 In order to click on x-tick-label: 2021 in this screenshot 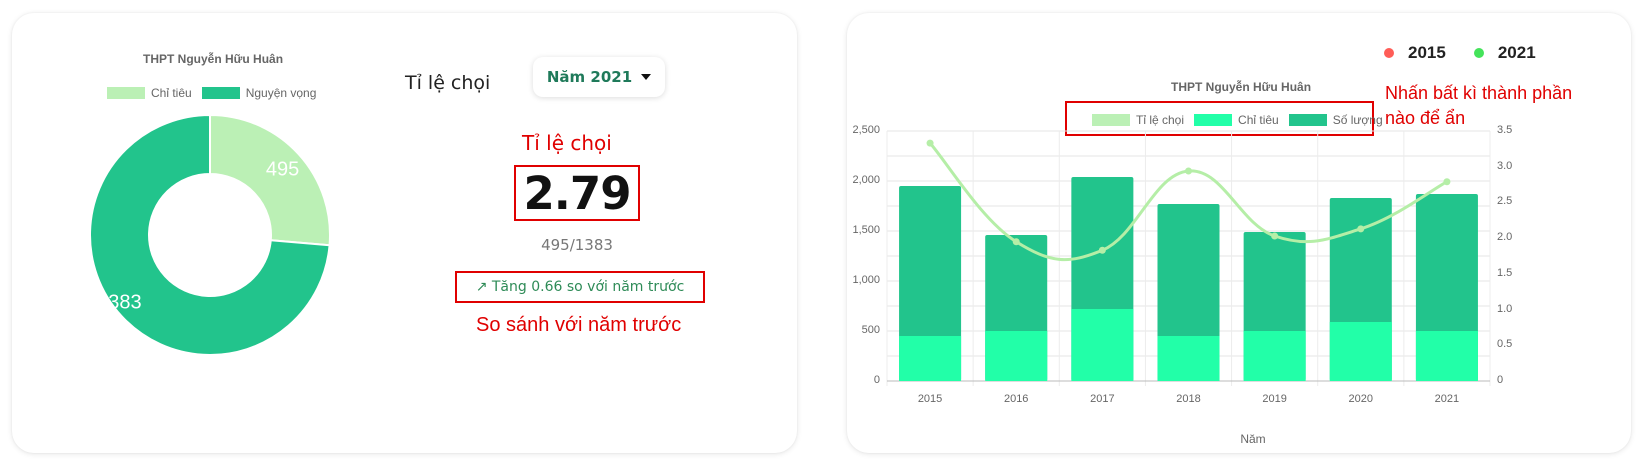, I will do `click(1447, 399)`.